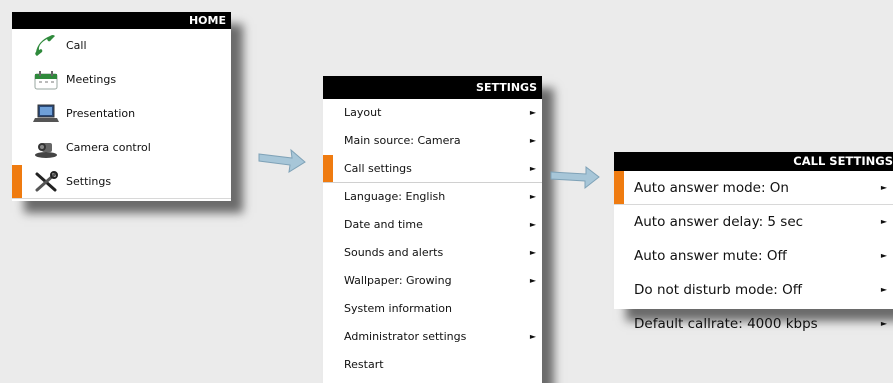 Image resolution: width=893 pixels, height=383 pixels. I want to click on call-settings-item-auto-answer-mute: Auto answer mute: Off ►, so click(753, 256).